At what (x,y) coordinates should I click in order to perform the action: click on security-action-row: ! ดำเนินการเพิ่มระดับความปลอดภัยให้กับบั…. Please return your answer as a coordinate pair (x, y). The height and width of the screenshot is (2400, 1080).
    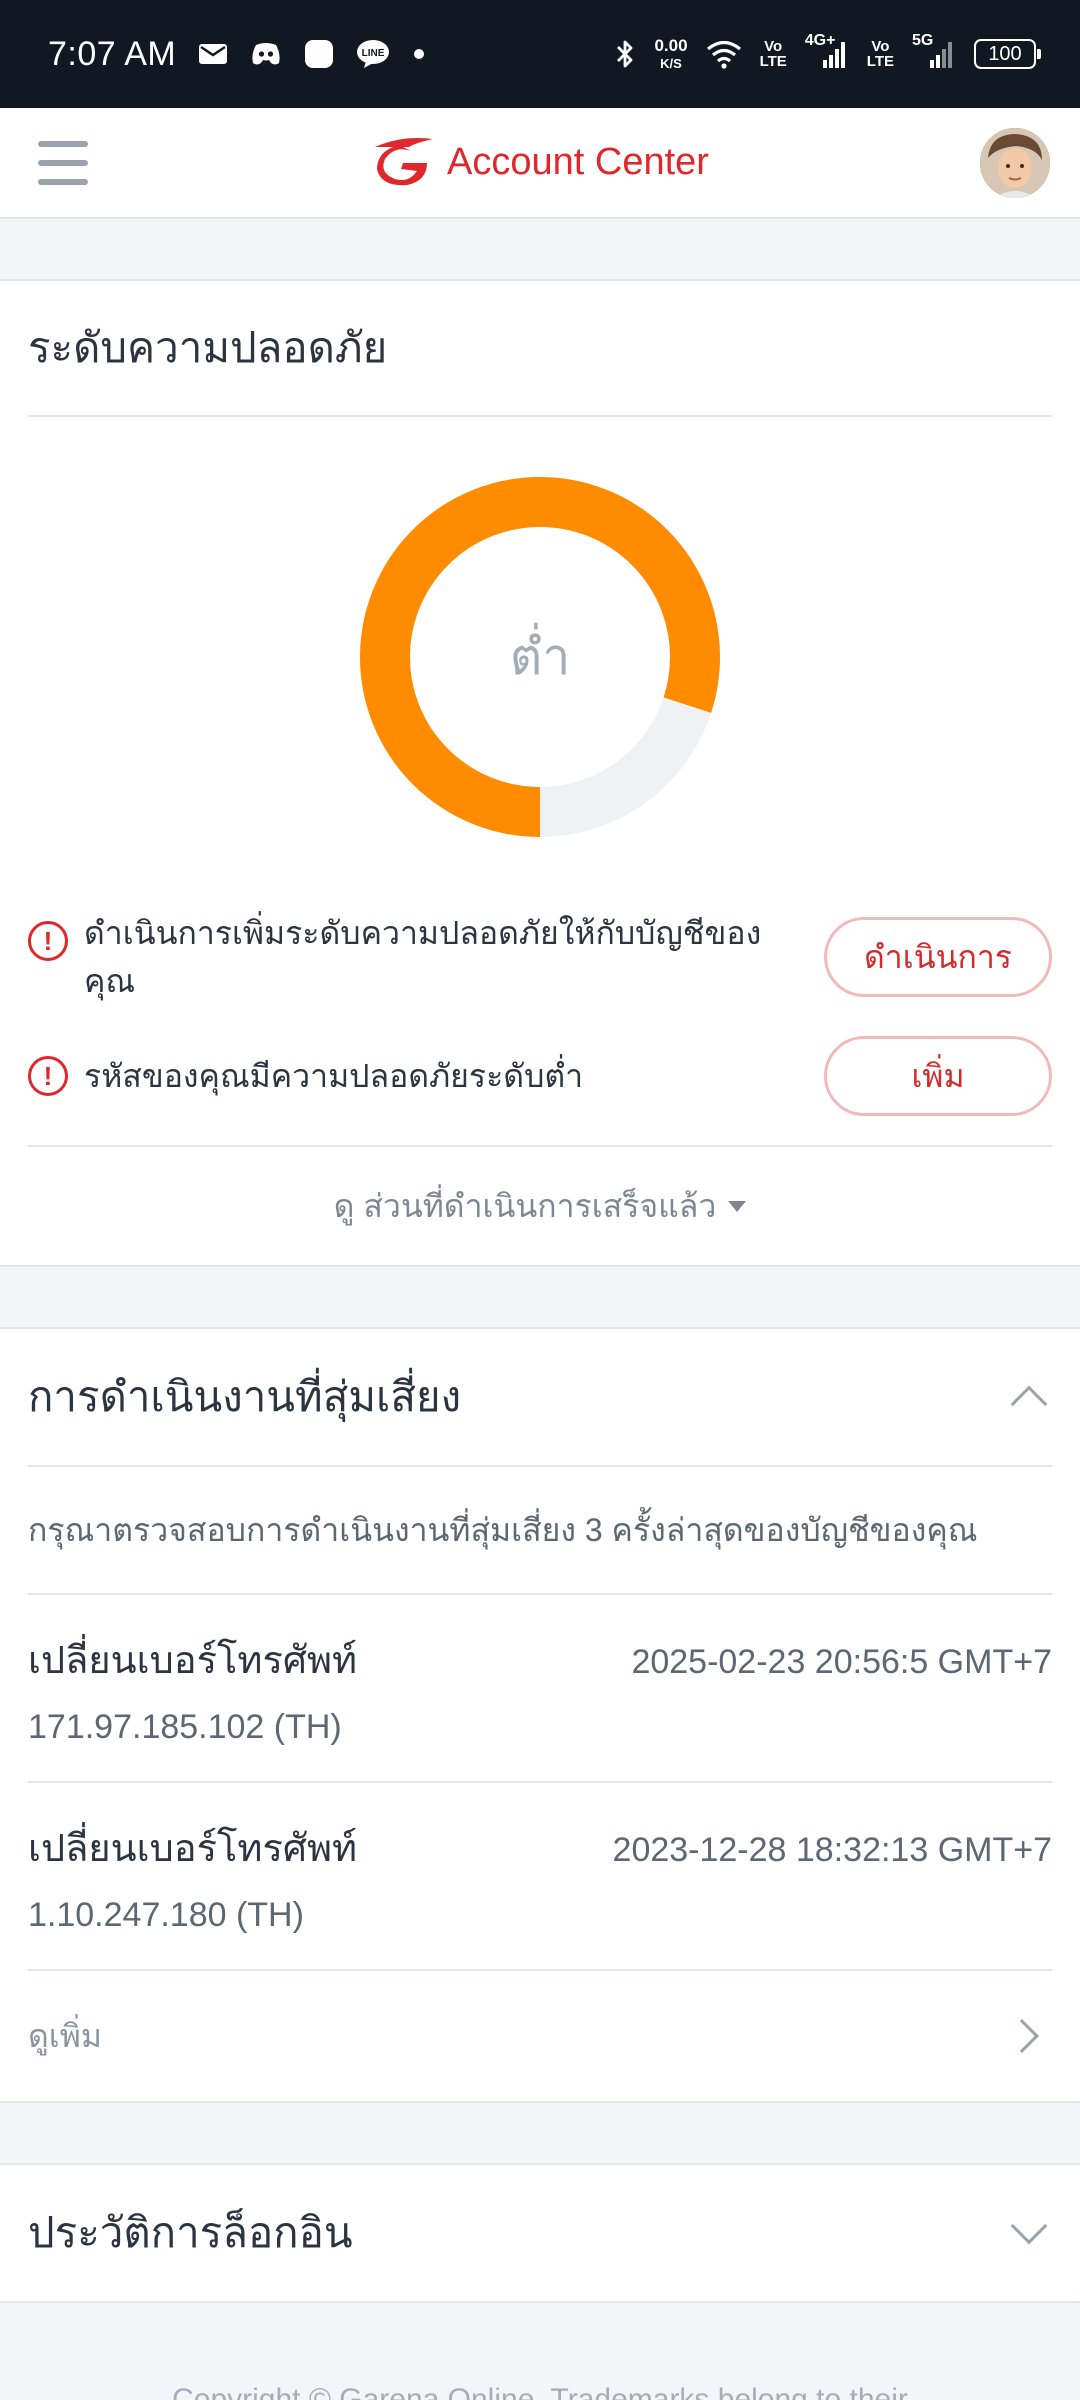
    Looking at the image, I should click on (540, 957).